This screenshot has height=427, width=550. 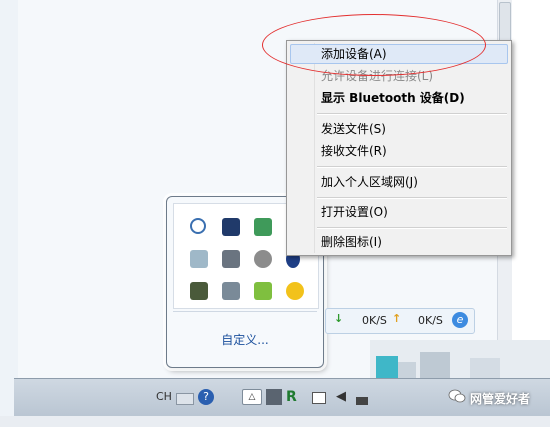 What do you see at coordinates (245, 311) in the screenshot?
I see `popup-divider` at bounding box center [245, 311].